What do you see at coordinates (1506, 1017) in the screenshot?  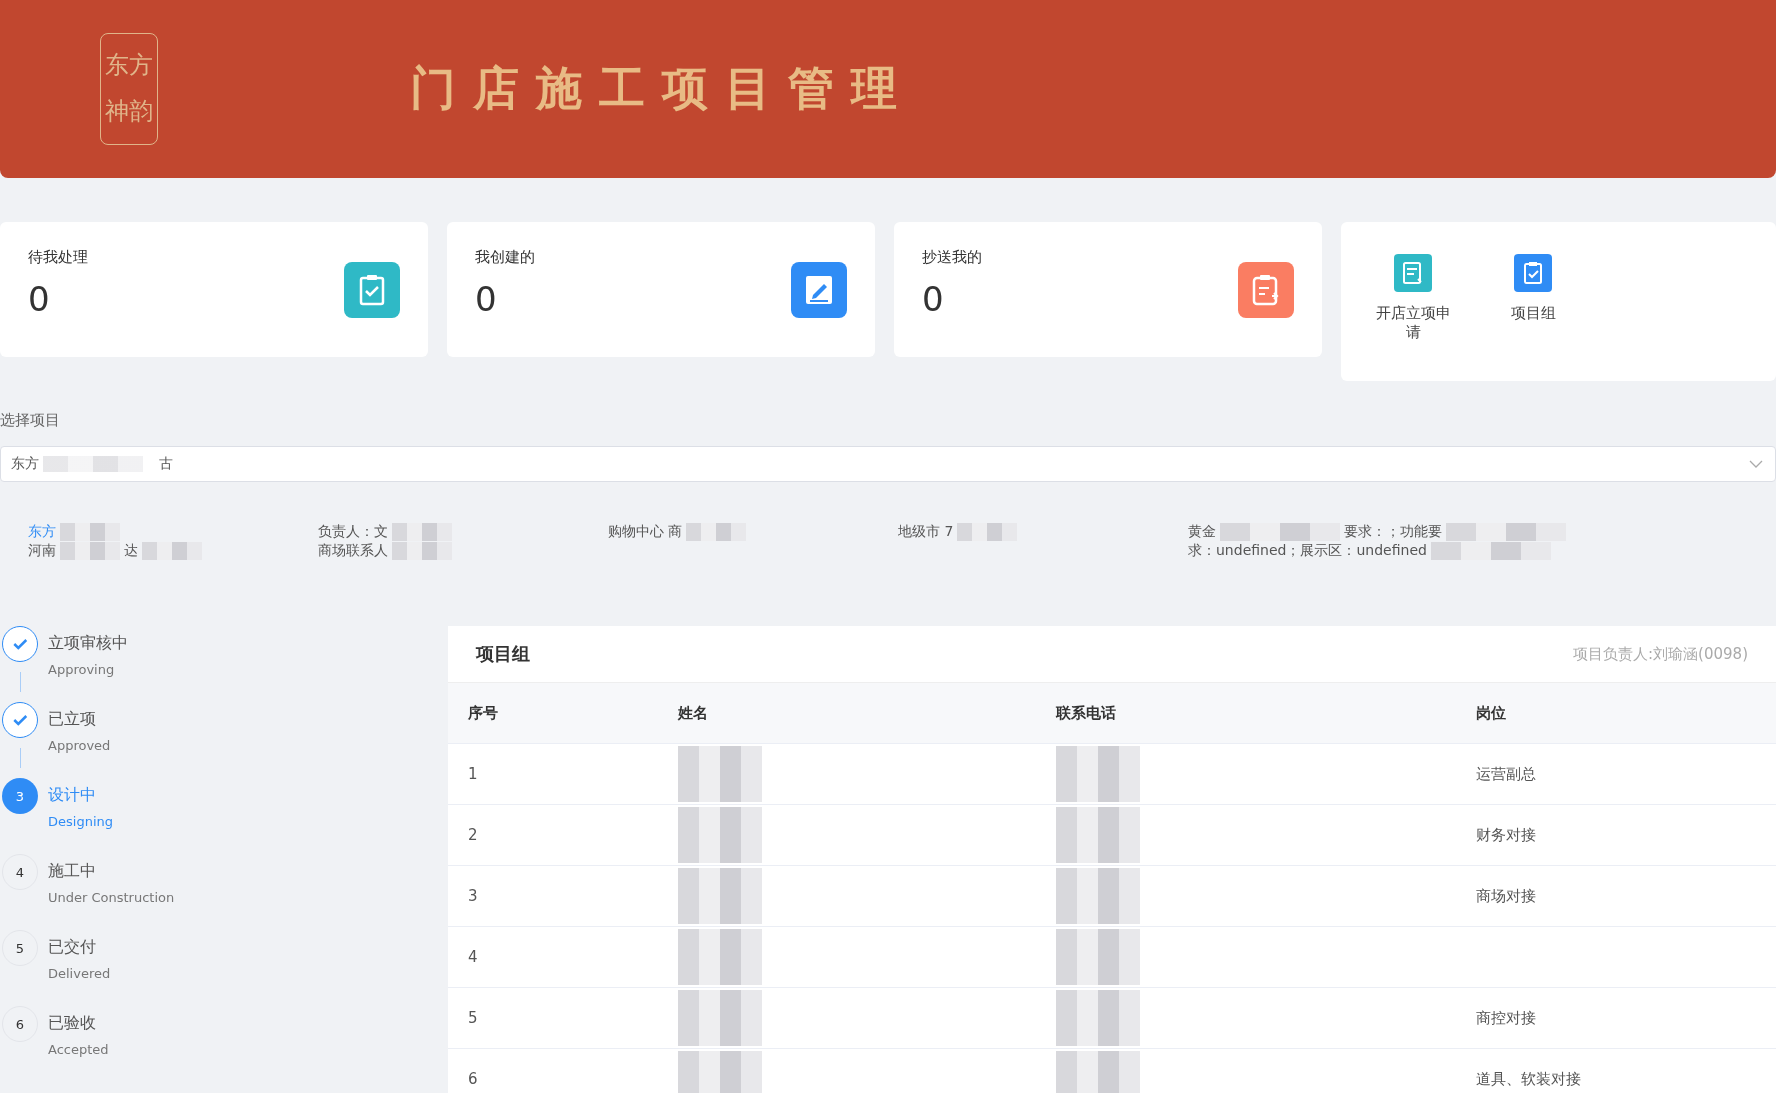 I see `table-cell: 商控对接` at bounding box center [1506, 1017].